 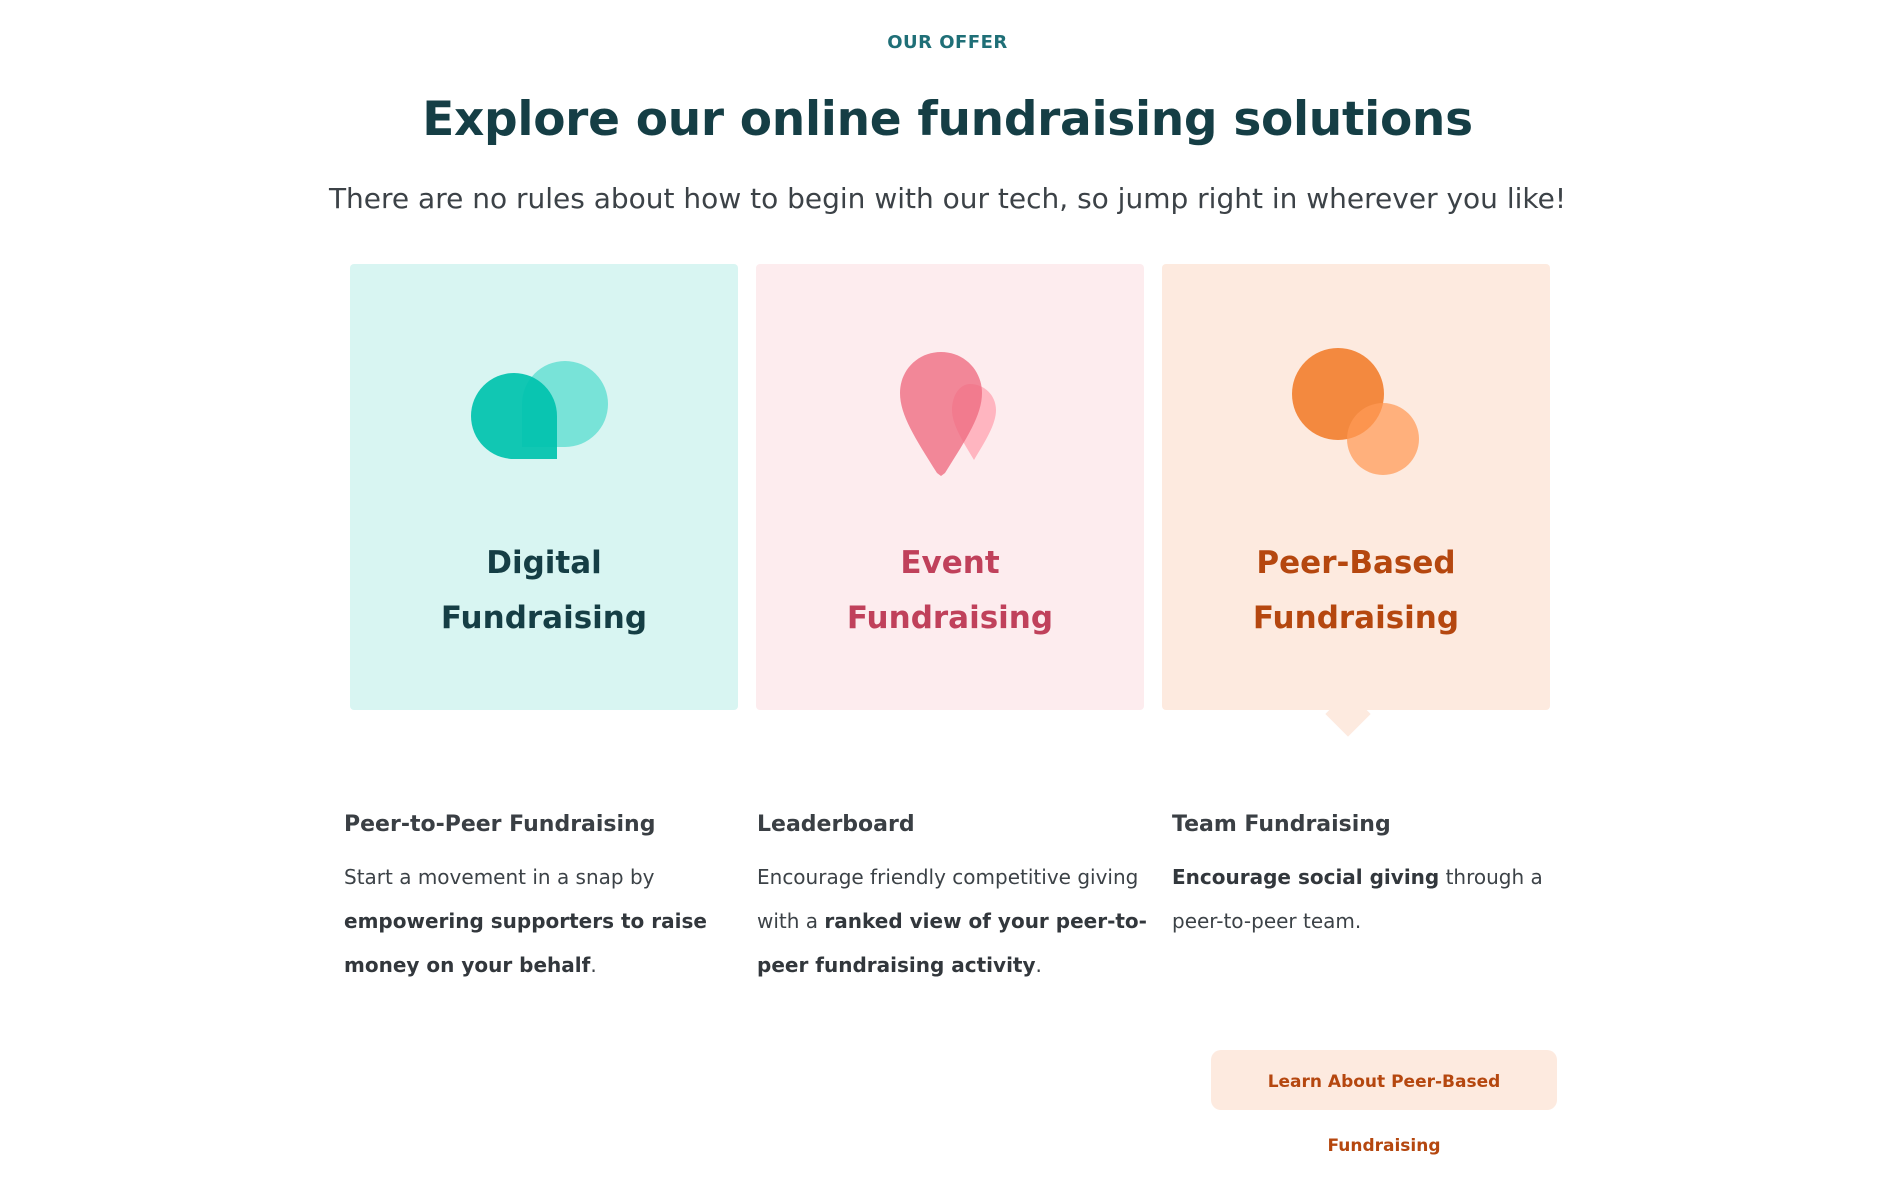 What do you see at coordinates (950, 487) in the screenshot?
I see `card-event-fundraising: Event Fundraising` at bounding box center [950, 487].